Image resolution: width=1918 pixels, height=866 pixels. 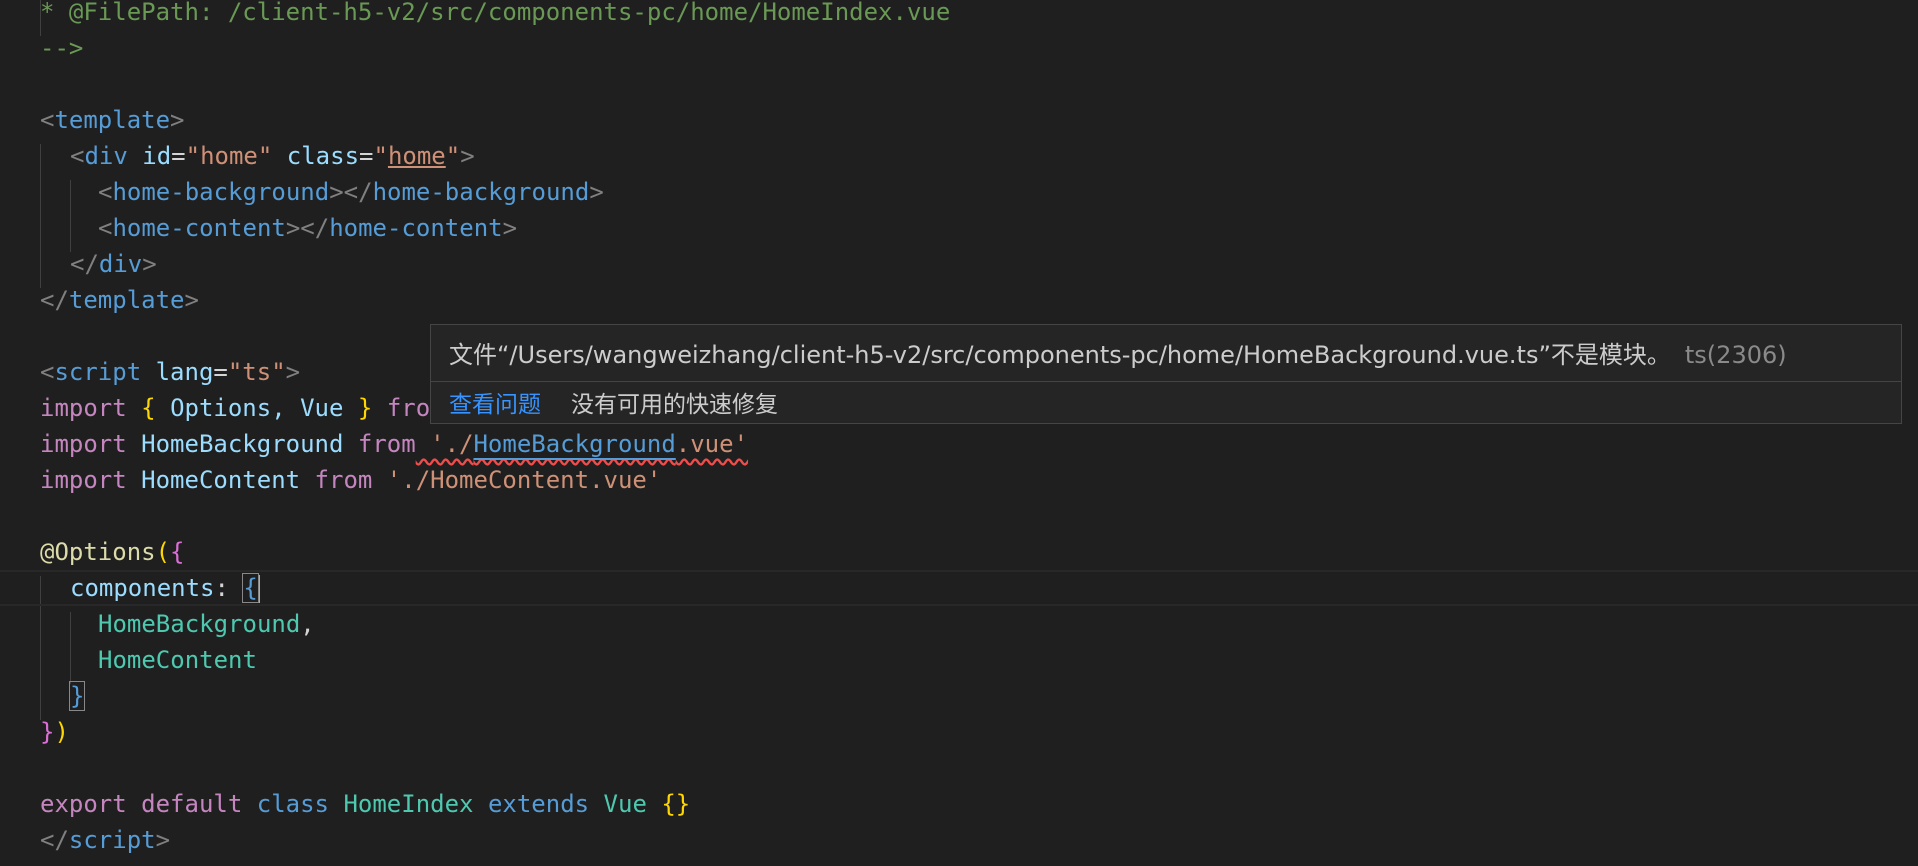 I want to click on code-line: </script>, so click(x=105, y=840).